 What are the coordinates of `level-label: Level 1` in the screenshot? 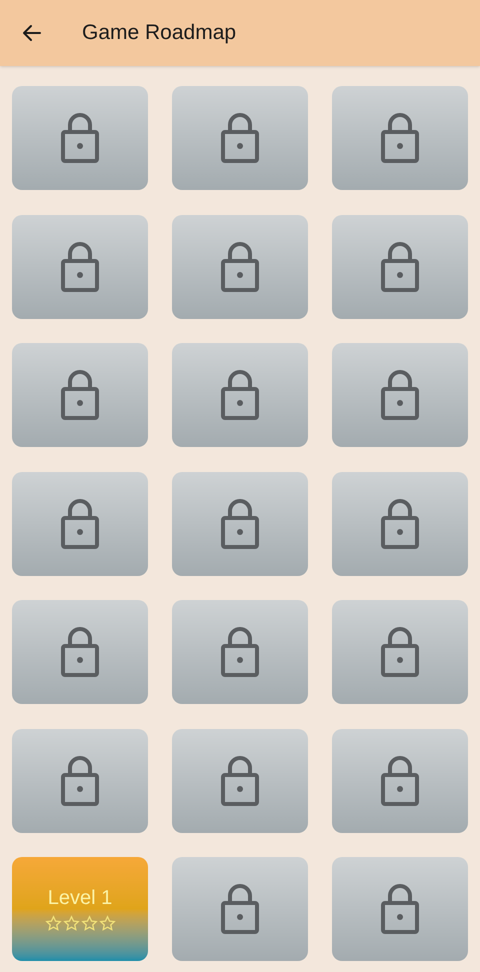 It's located at (80, 898).